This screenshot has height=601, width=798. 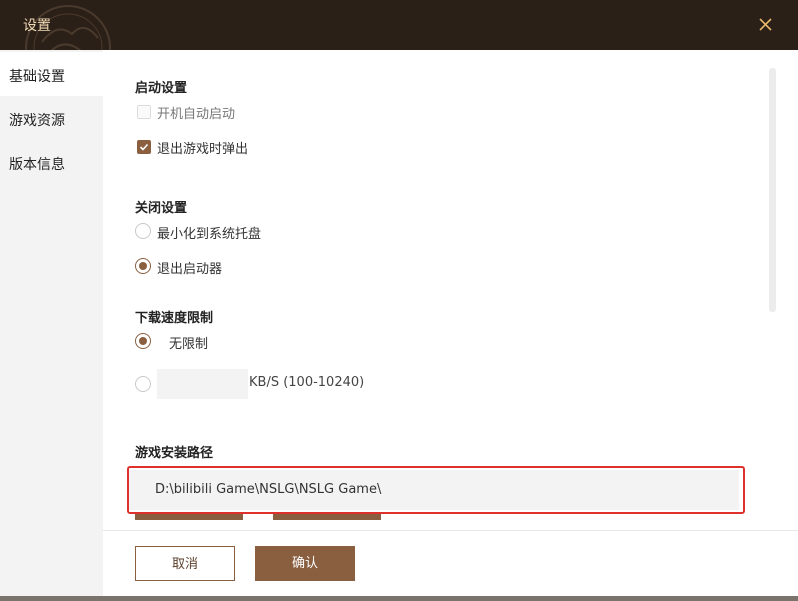 I want to click on sidebar-item-basic-settings: 基础设置, so click(x=51, y=74).